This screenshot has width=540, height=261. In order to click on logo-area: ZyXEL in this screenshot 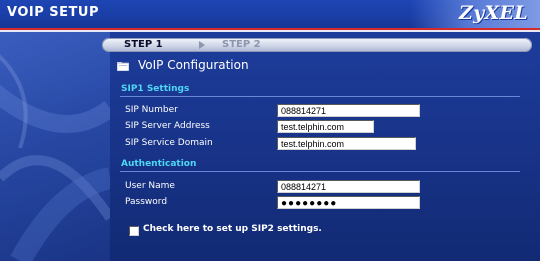, I will do `click(475, 14)`.